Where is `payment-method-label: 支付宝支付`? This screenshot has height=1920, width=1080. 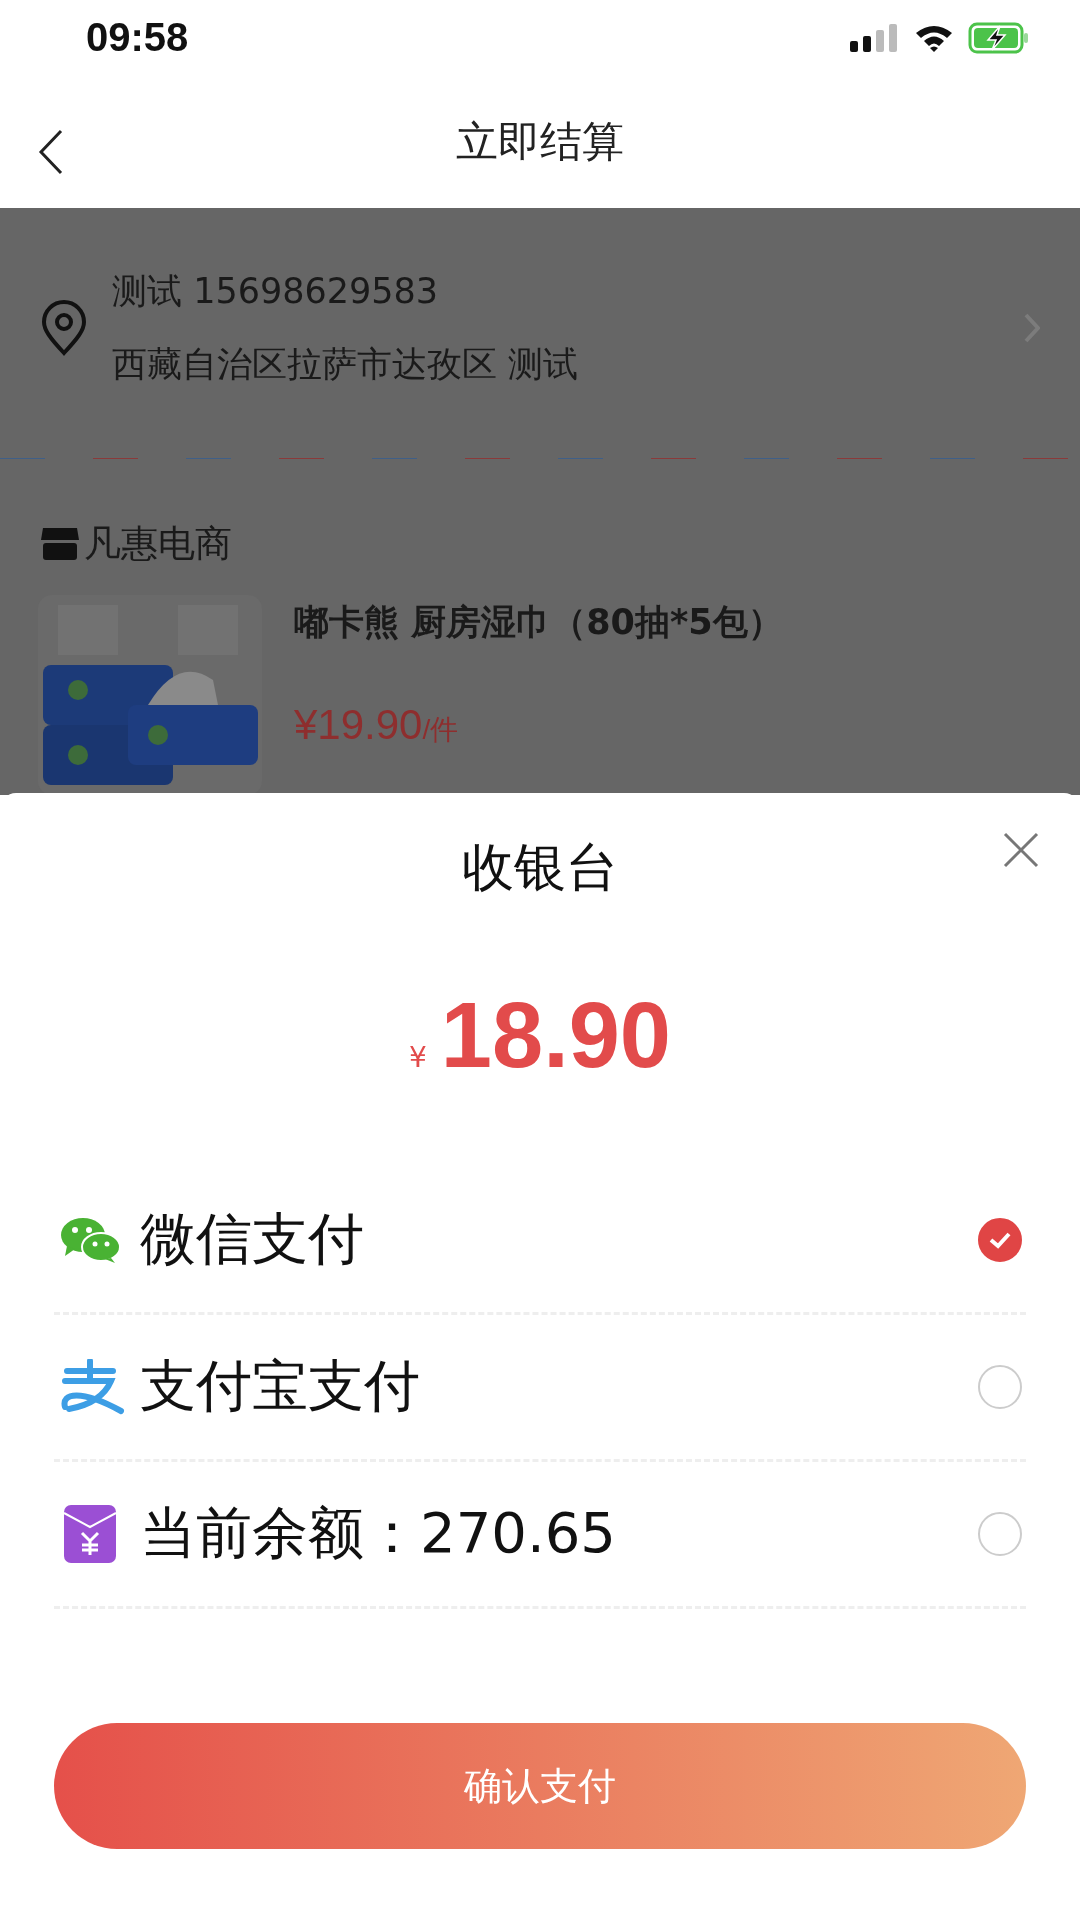 payment-method-label: 支付宝支付 is located at coordinates (280, 1386).